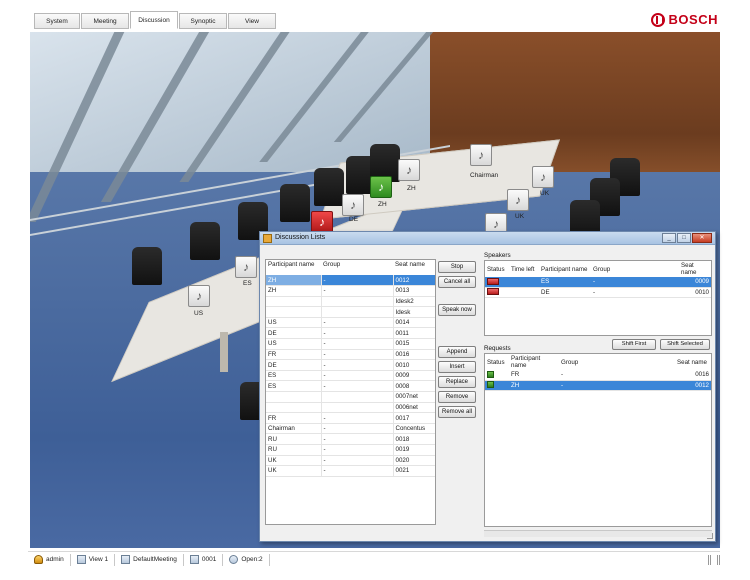  Describe the element at coordinates (350, 397) in the screenshot. I see `table-row: 0007net` at that location.